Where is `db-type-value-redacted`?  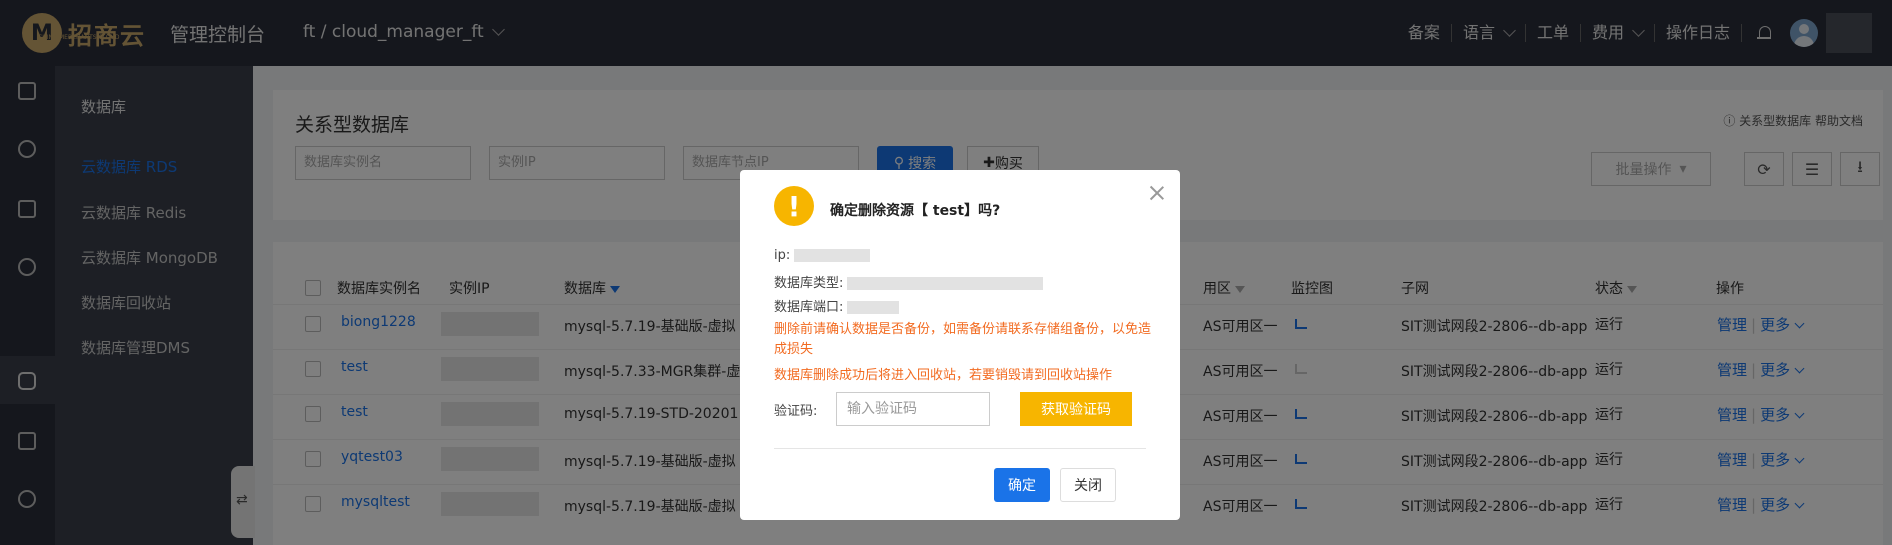 db-type-value-redacted is located at coordinates (945, 283).